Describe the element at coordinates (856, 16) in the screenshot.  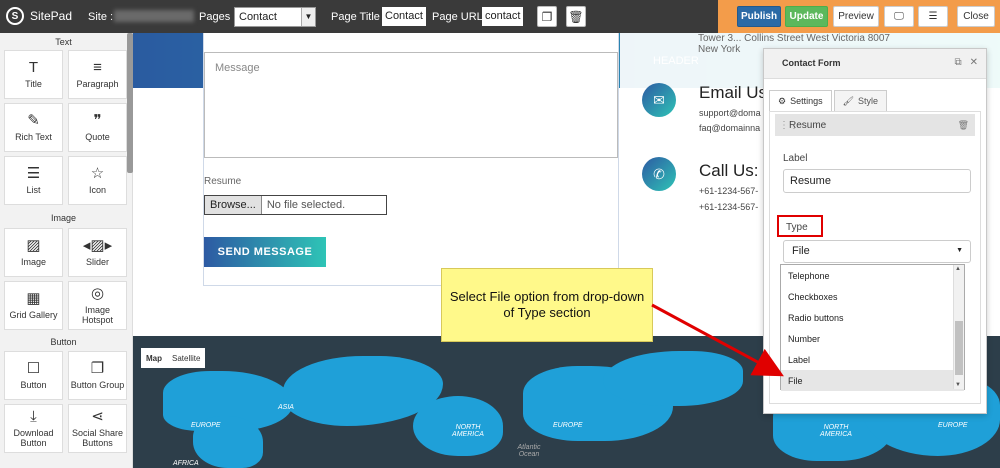
I see `preview-button: Preview` at that location.